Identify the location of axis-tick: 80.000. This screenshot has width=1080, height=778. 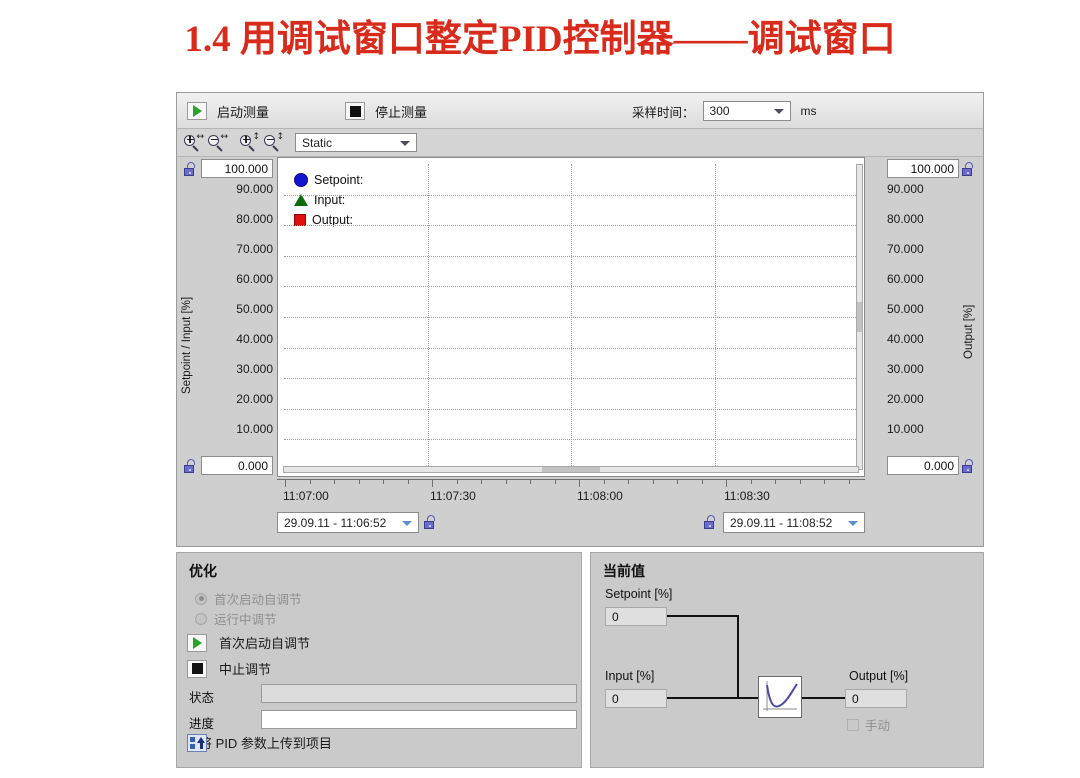
(254, 219).